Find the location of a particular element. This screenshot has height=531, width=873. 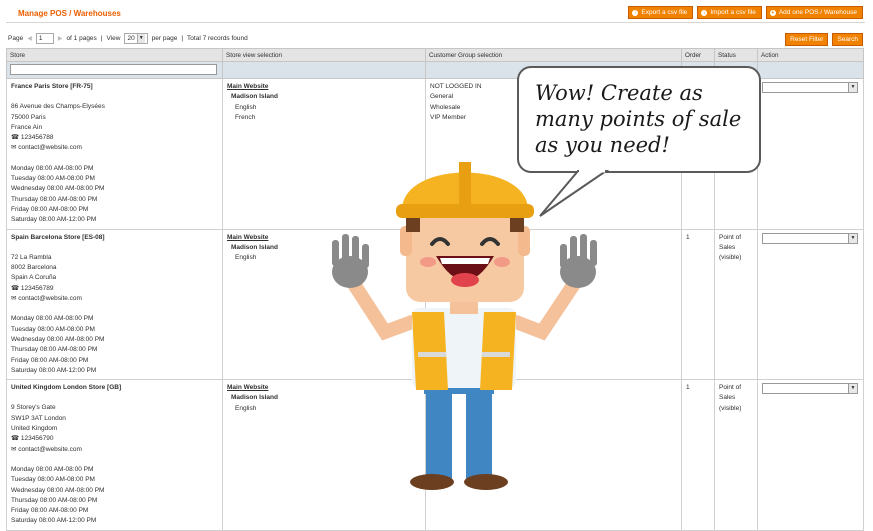

opening-hours-line: Saturday 08:00 AM-12:00 PM is located at coordinates (54, 521).